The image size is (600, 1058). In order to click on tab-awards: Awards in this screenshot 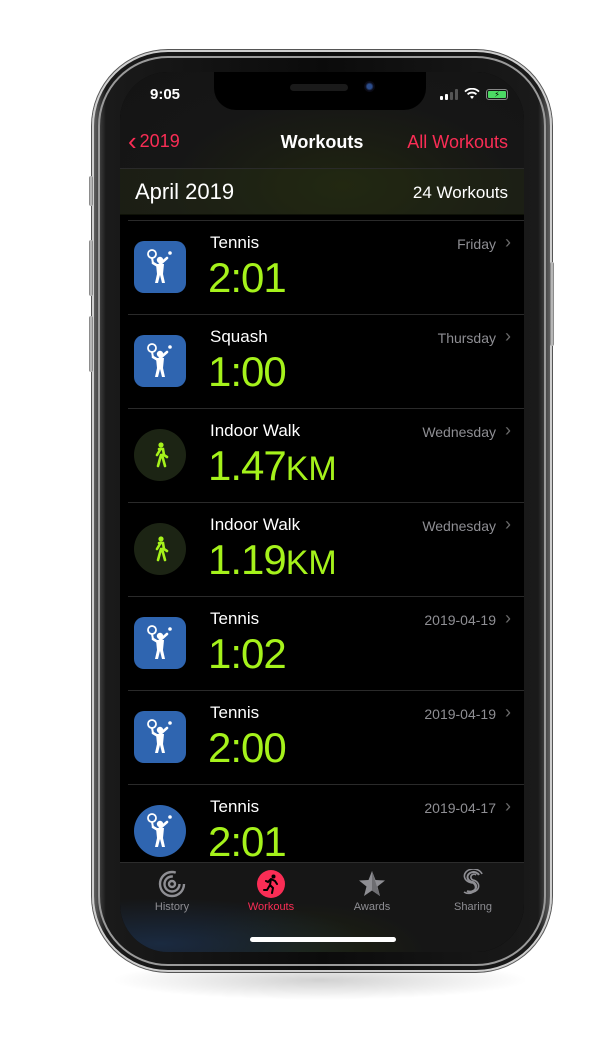, I will do `click(372, 891)`.